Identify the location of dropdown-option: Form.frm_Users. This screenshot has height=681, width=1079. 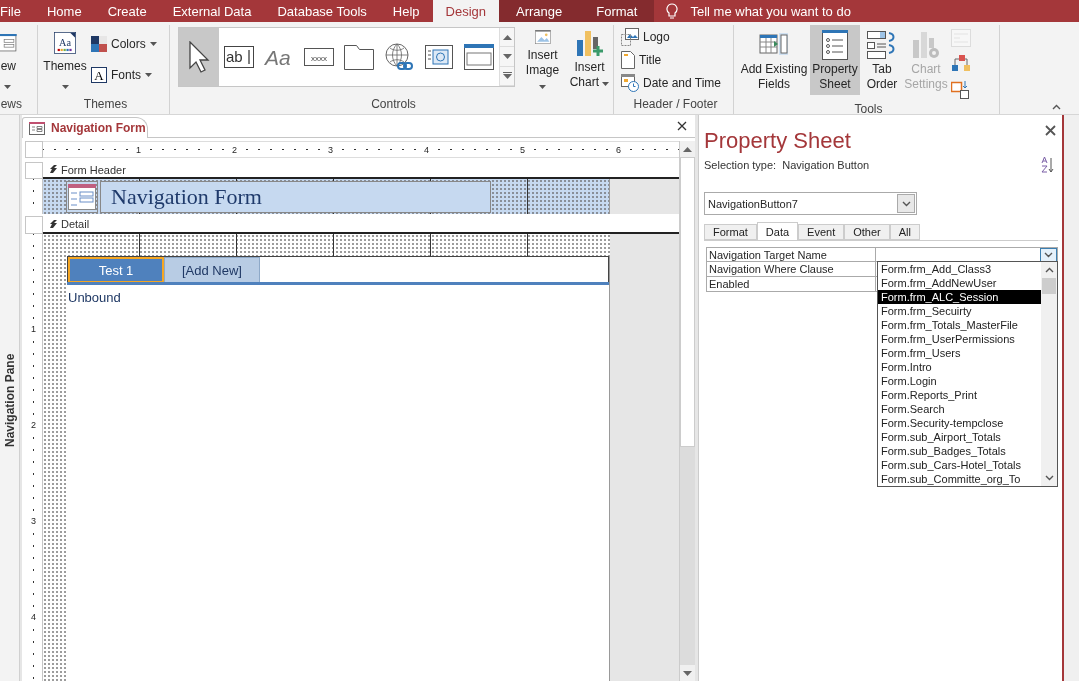
(959, 353).